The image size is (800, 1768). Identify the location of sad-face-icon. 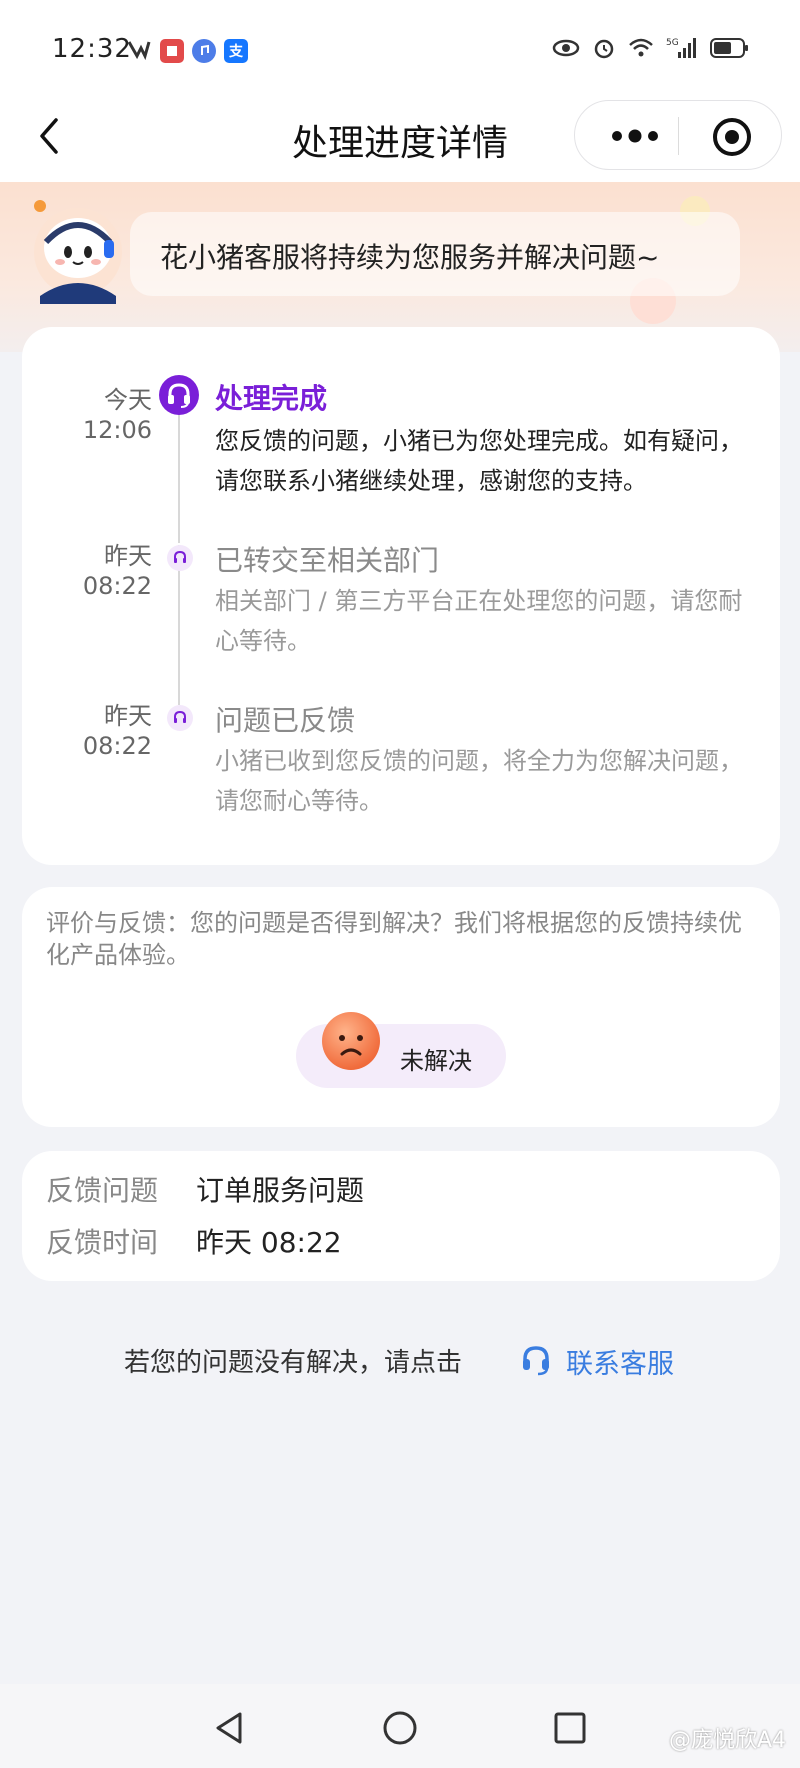
(351, 1041).